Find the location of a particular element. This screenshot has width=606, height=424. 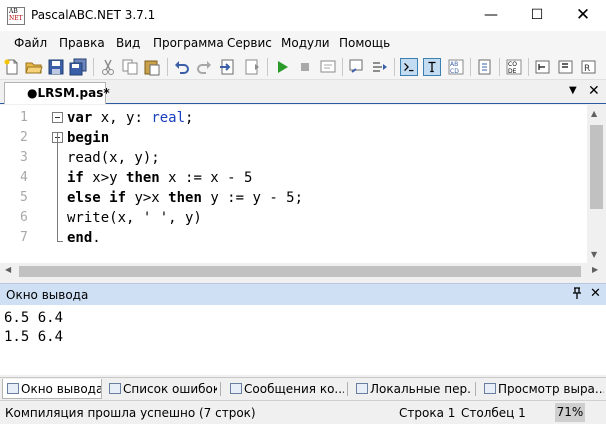

close-window-button: ✕ is located at coordinates (583, 15).